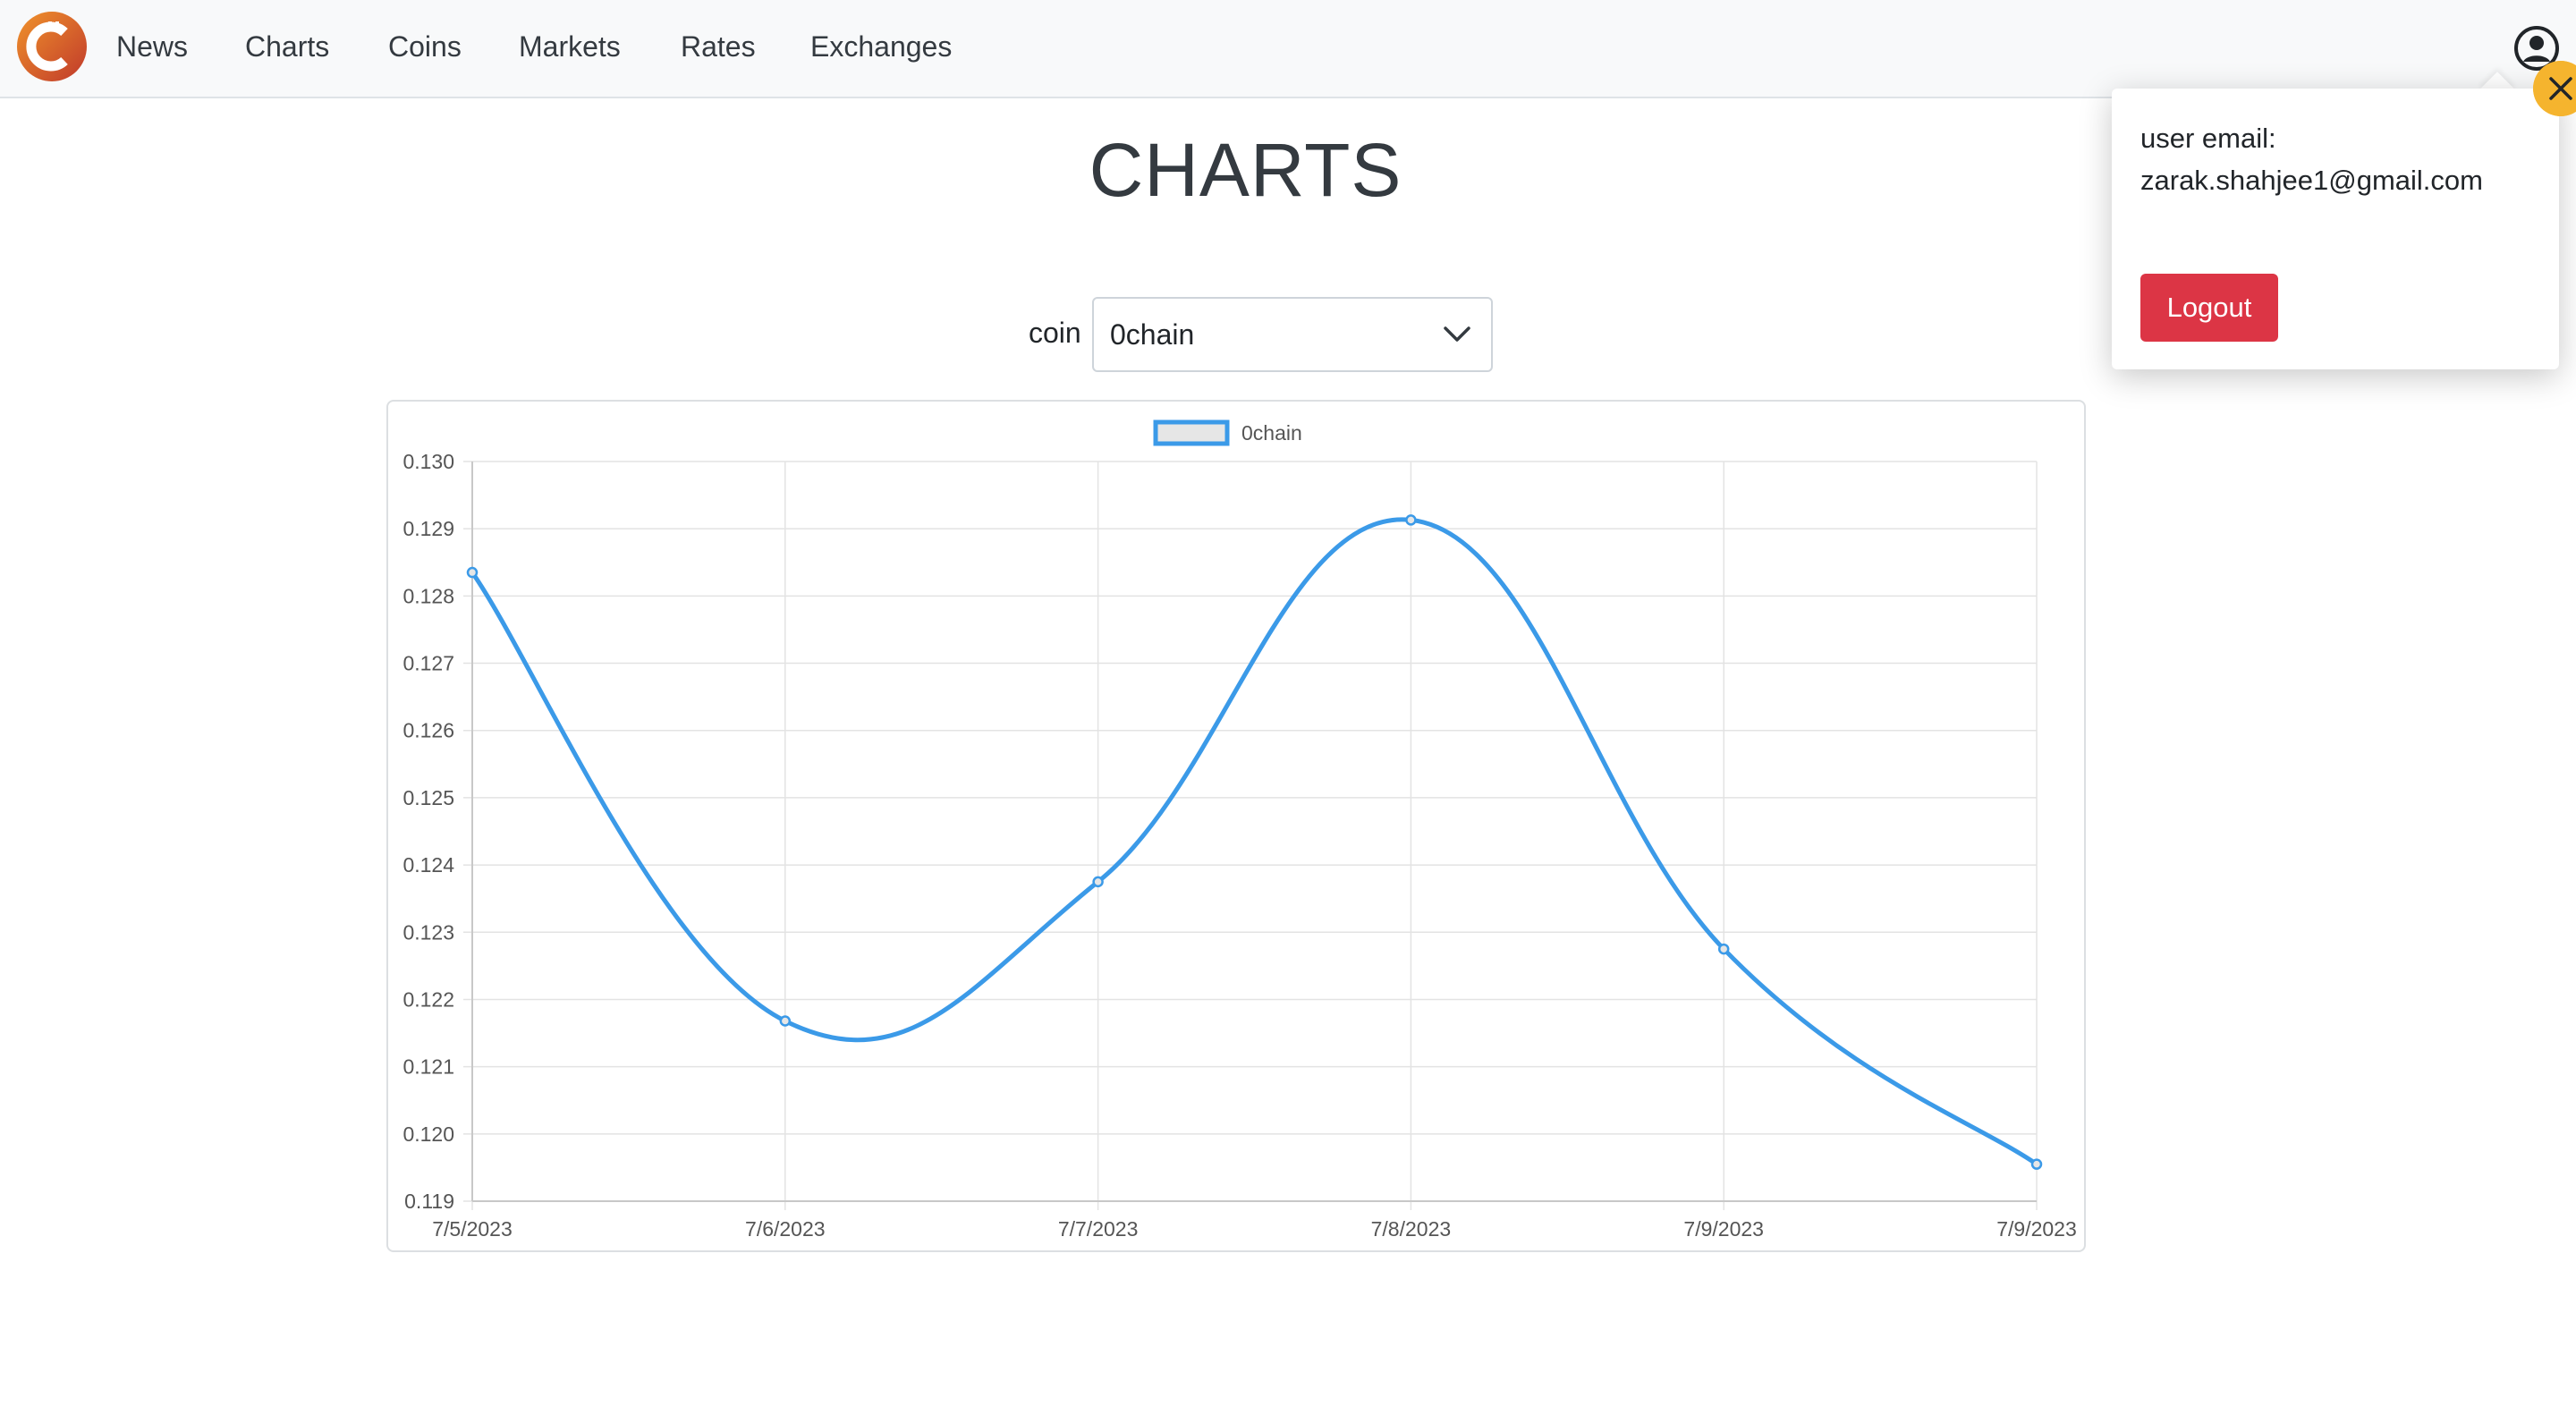 The image size is (2576, 1406). I want to click on y-tick-label: 0.120, so click(428, 1134).